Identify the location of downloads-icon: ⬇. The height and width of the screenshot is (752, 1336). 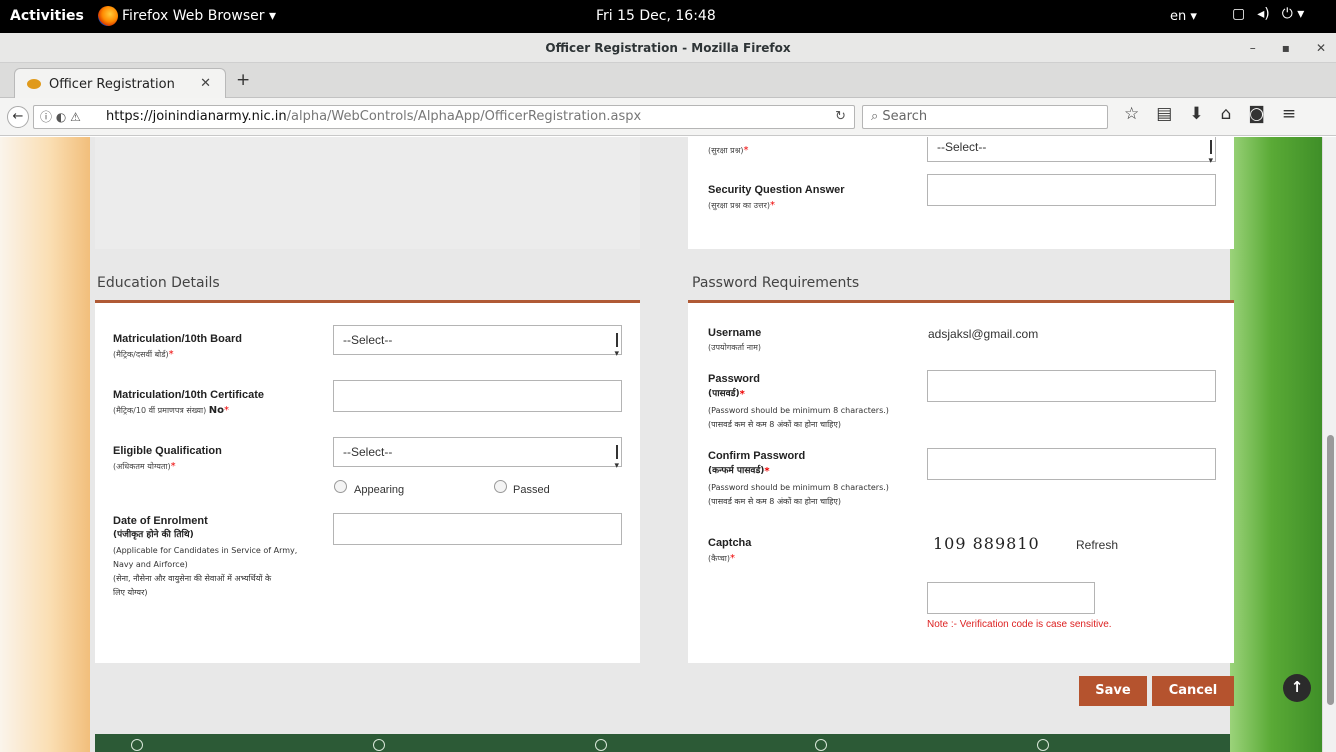
(1196, 114).